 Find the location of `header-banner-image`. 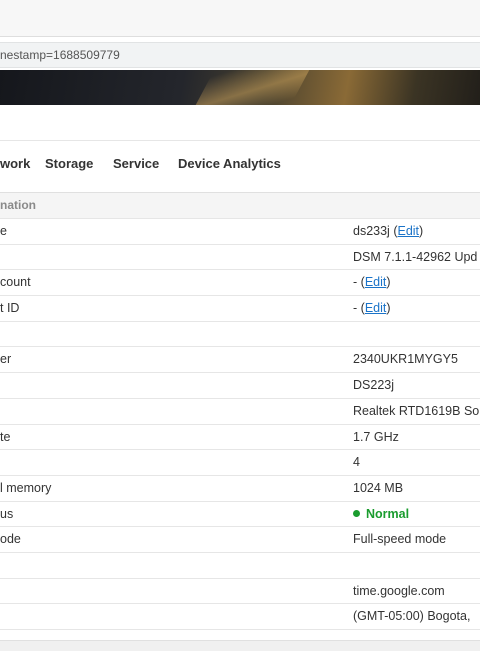

header-banner-image is located at coordinates (240, 87).